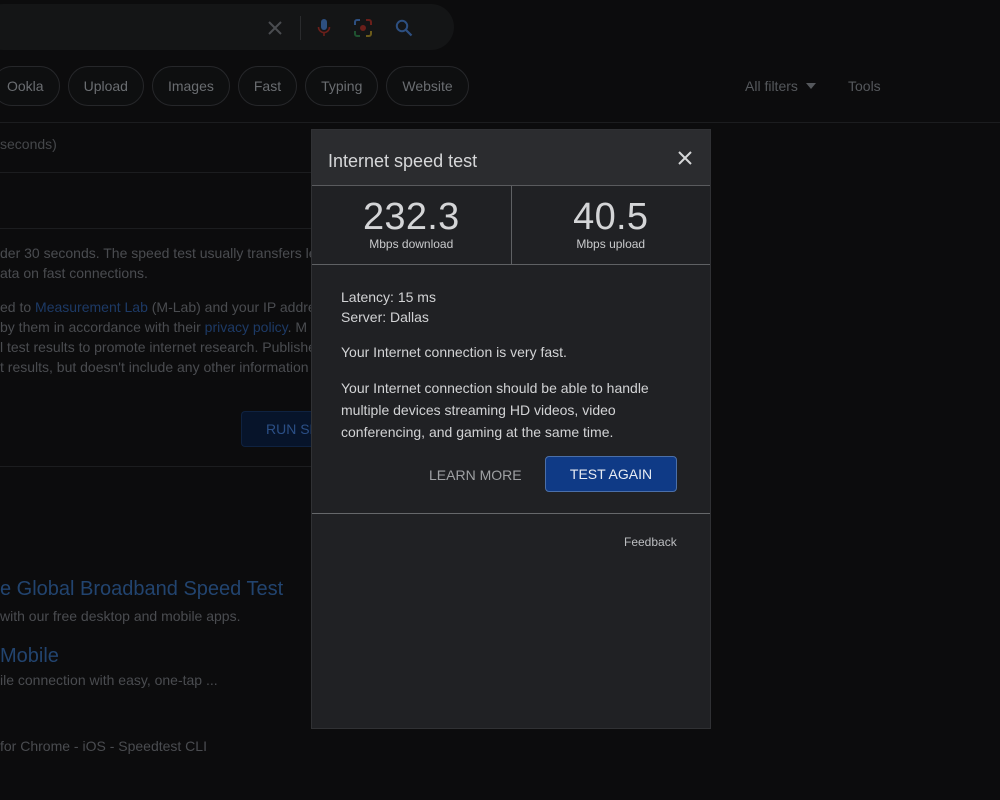 Image resolution: width=1000 pixels, height=800 pixels. Describe the element at coordinates (74, 273) in the screenshot. I see `bg-text-line: ata on fast connections.` at that location.